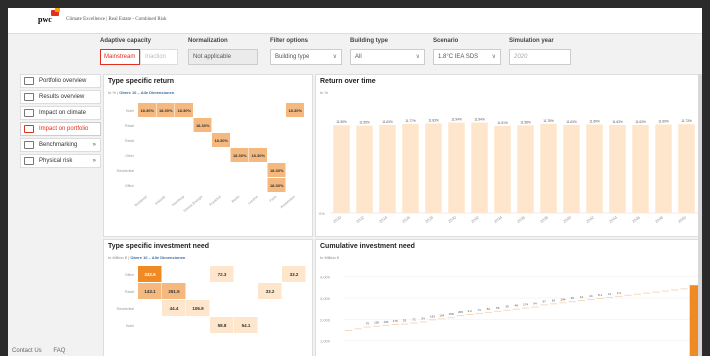 The height and width of the screenshot is (356, 710). Describe the element at coordinates (693, 320) in the screenshot. I see `total-bar` at that location.